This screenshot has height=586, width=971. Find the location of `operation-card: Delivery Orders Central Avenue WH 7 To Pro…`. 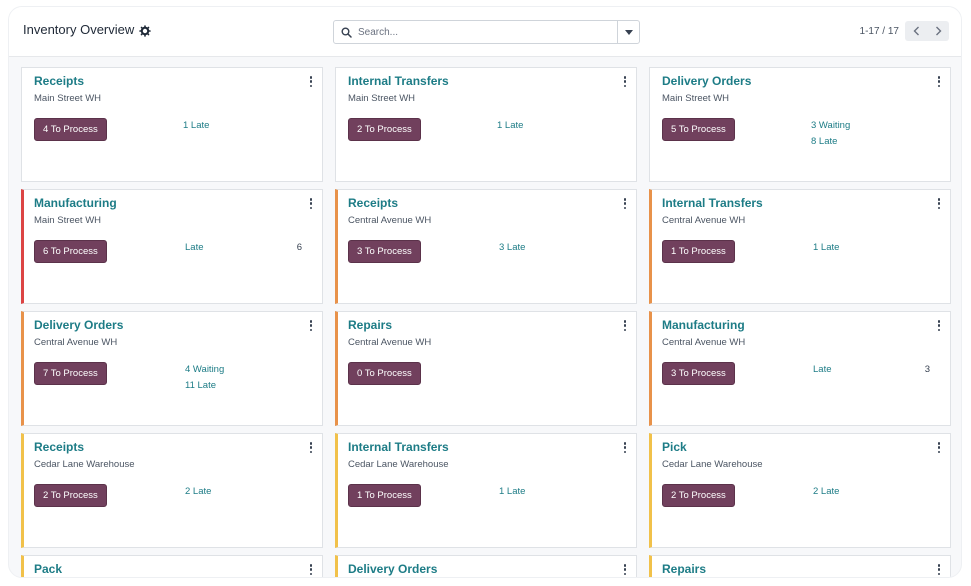

operation-card: Delivery Orders Central Avenue WH 7 To Pro… is located at coordinates (172, 368).